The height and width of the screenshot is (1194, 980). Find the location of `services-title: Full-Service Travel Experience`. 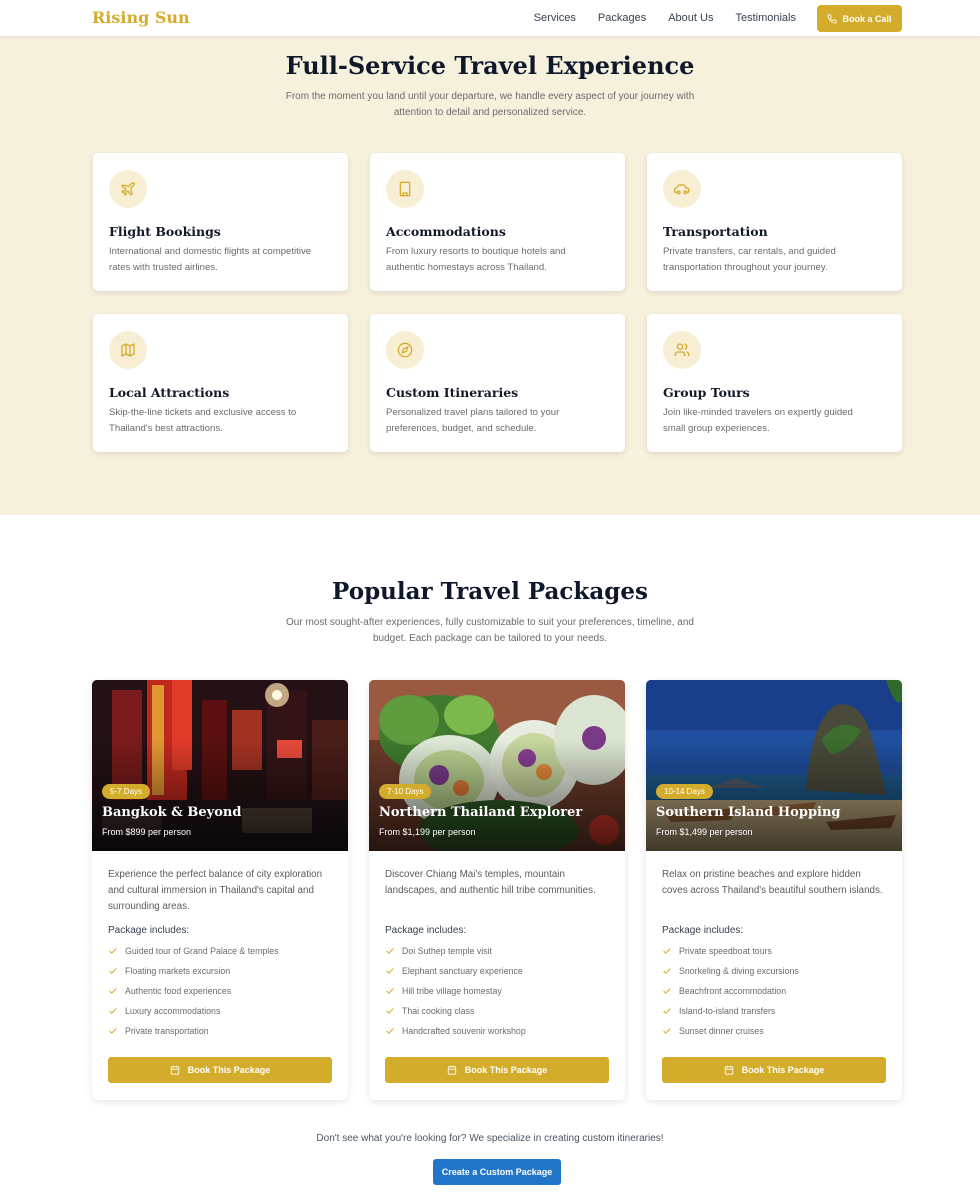

services-title: Full-Service Travel Experience is located at coordinates (490, 65).